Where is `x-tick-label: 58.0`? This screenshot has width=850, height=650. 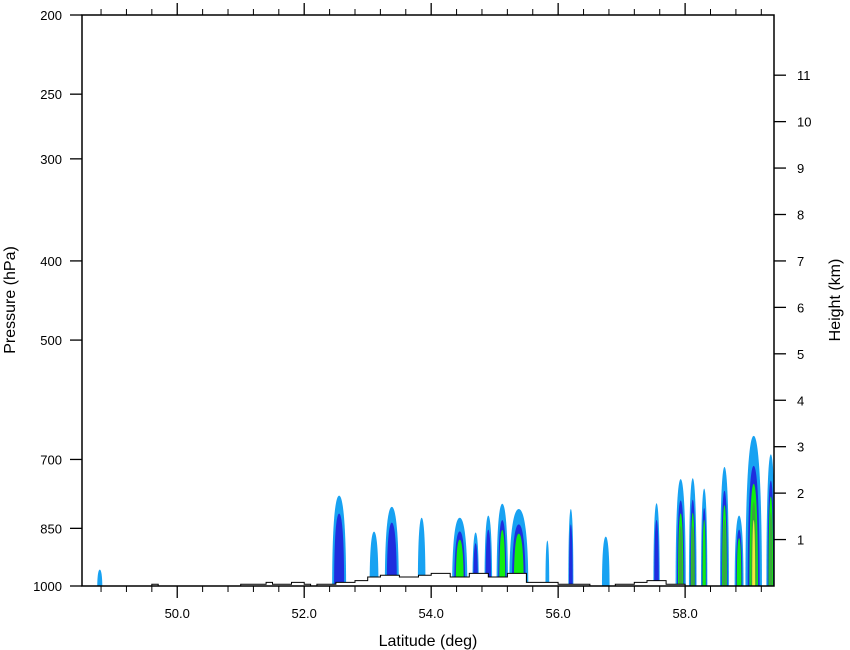
x-tick-label: 58.0 is located at coordinates (684, 613).